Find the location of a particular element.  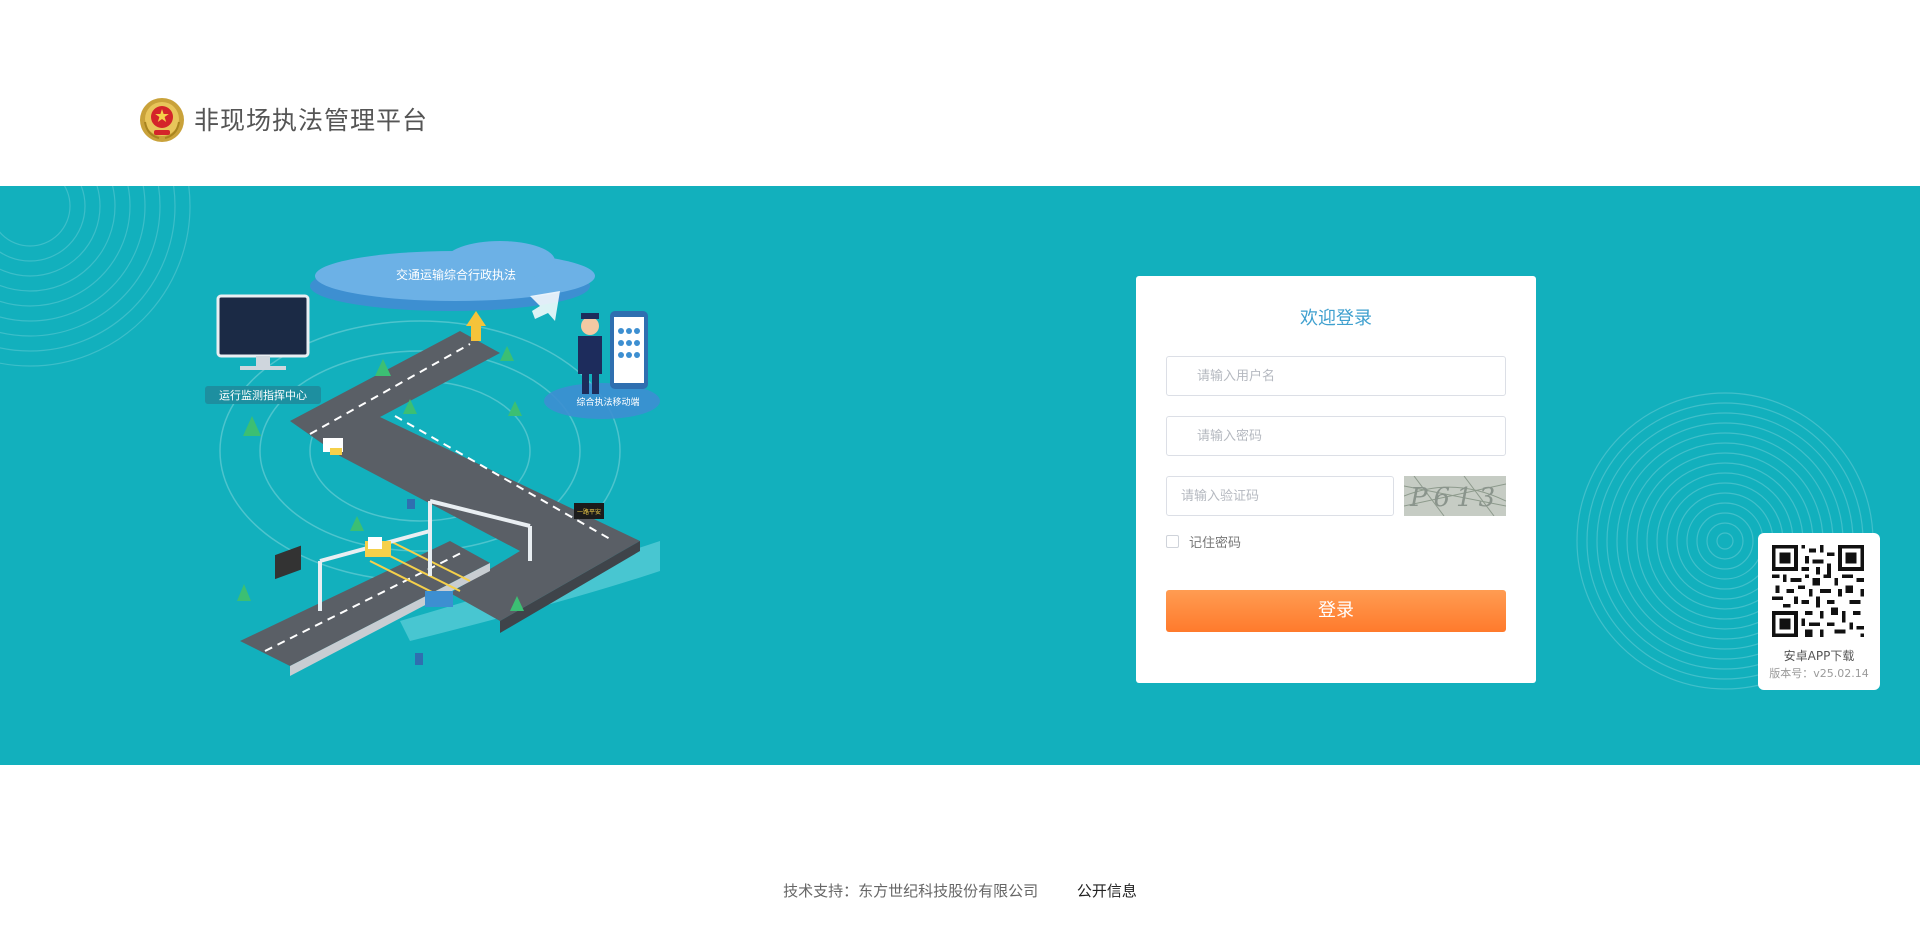

captcha-image: P613 is located at coordinates (1455, 496).